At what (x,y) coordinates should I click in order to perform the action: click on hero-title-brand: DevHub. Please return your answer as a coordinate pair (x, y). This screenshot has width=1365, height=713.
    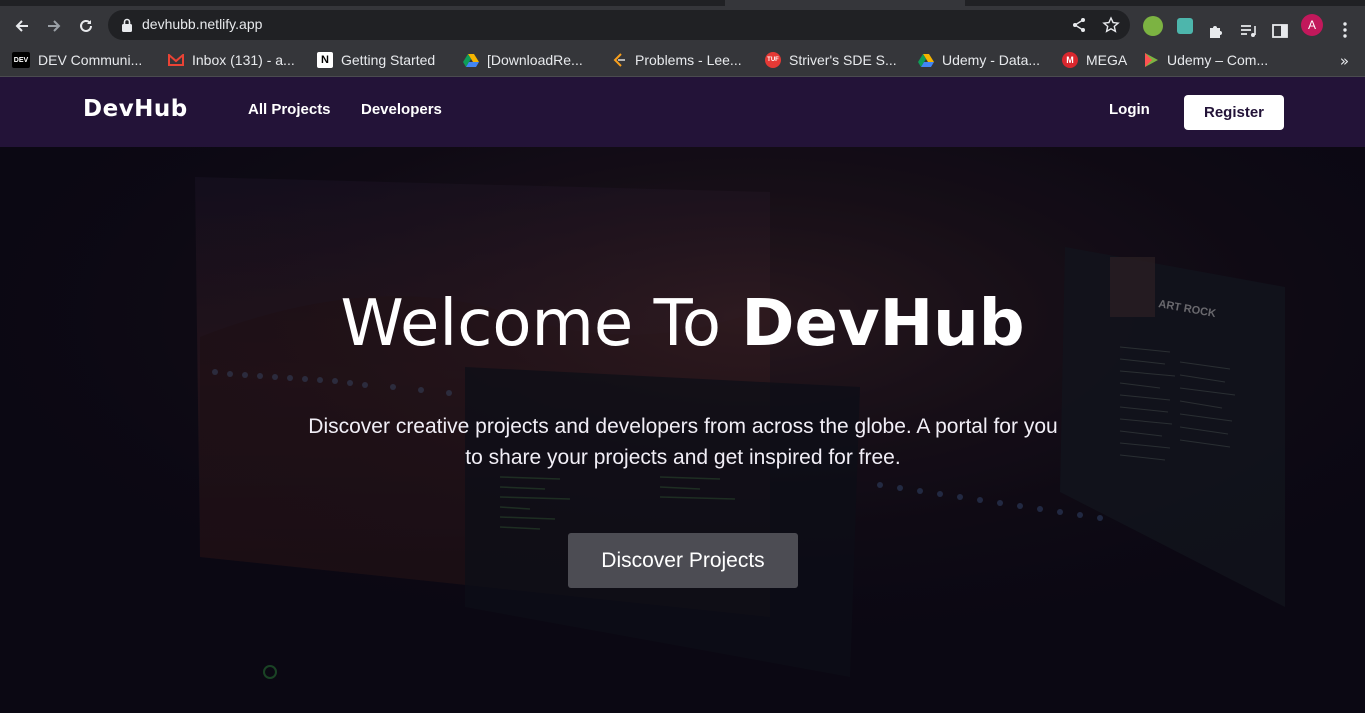
    Looking at the image, I should click on (883, 324).